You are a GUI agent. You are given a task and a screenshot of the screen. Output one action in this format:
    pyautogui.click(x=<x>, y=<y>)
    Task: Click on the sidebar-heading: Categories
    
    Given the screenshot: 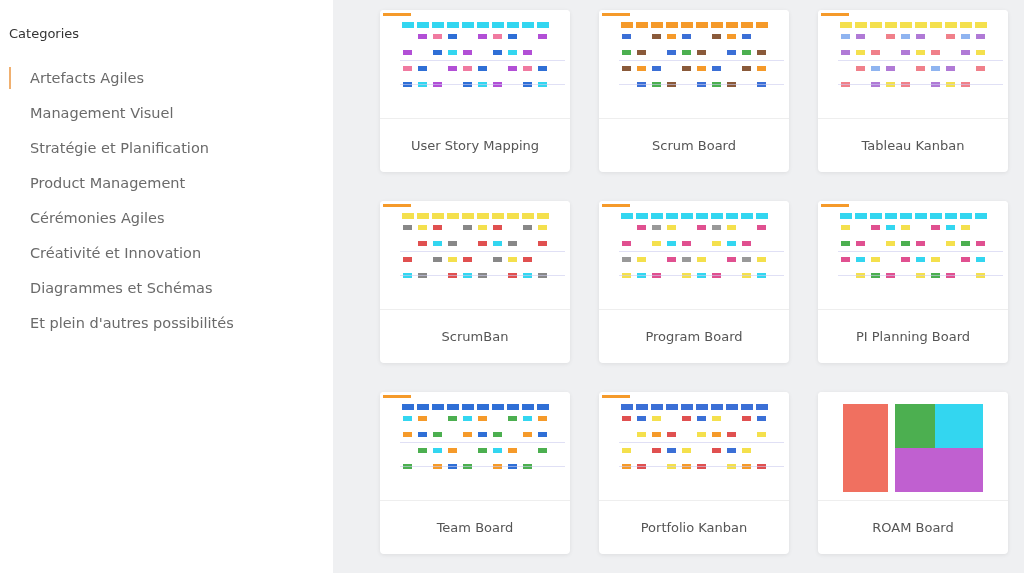 What is the action you would take?
    pyautogui.click(x=44, y=33)
    